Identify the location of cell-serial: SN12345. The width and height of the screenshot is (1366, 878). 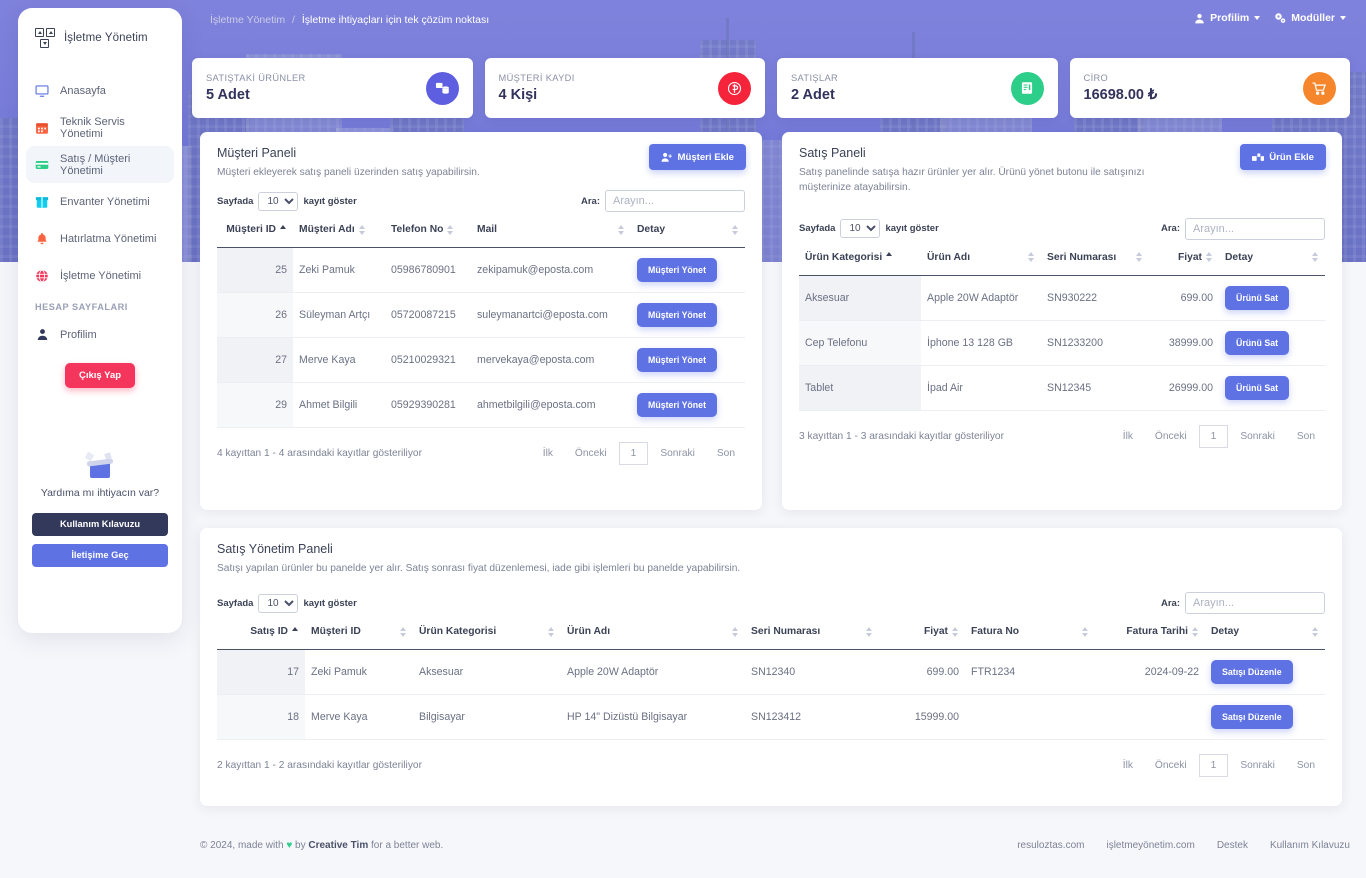
(1095, 388).